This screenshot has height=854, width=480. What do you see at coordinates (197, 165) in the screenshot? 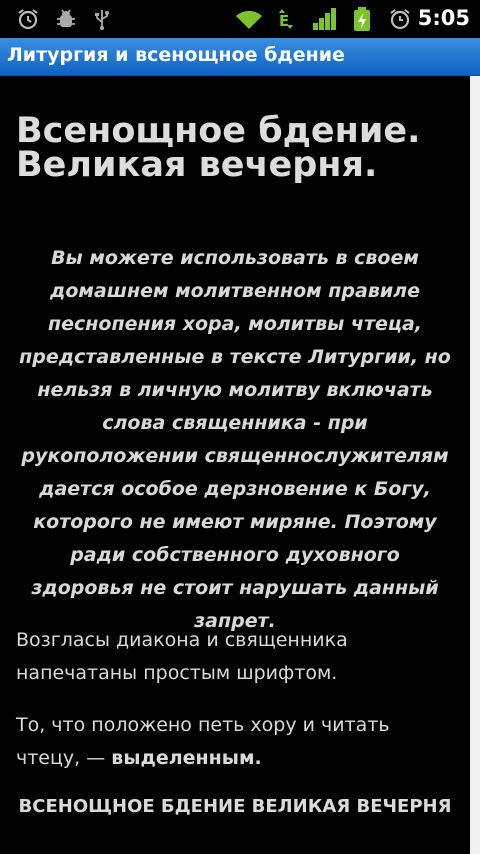
I see `heading-line-2: Великая вечерня.` at bounding box center [197, 165].